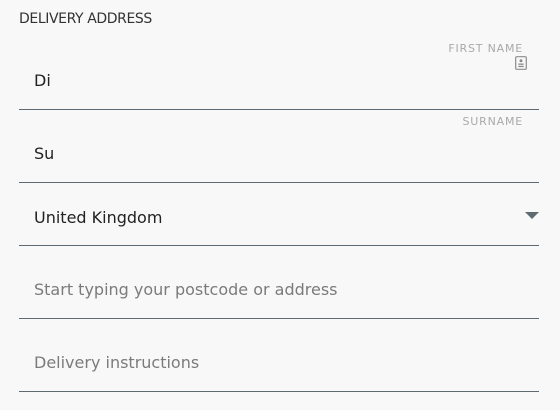 This screenshot has width=560, height=410. What do you see at coordinates (279, 214) in the screenshot?
I see `country-select: United Kingdom` at bounding box center [279, 214].